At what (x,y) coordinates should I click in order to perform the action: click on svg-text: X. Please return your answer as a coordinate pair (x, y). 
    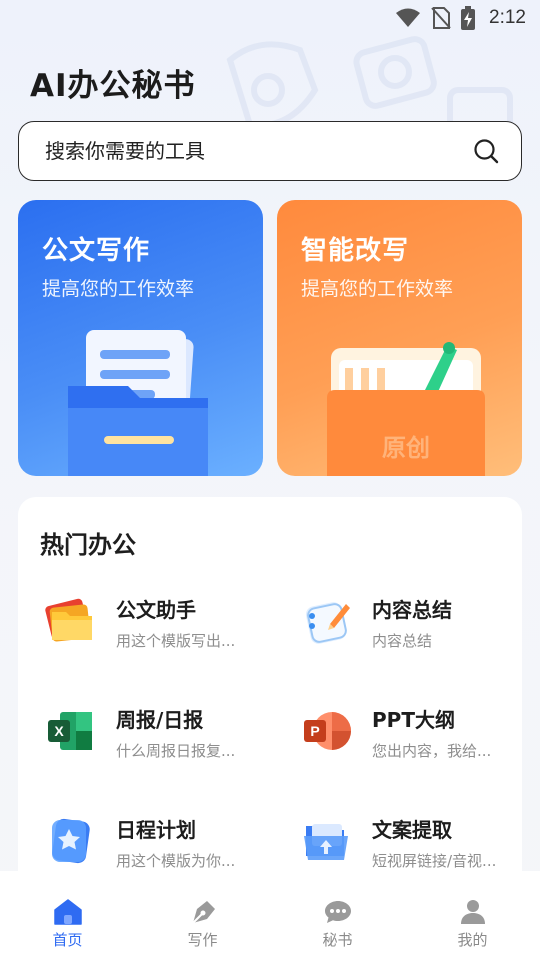
    Looking at the image, I should click on (59, 731).